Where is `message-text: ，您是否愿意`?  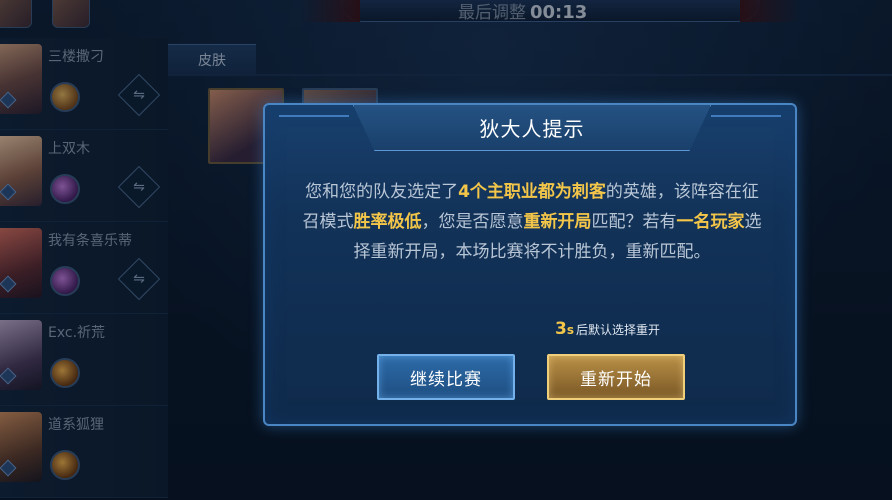
message-text: ，您是否愿意 is located at coordinates (472, 222).